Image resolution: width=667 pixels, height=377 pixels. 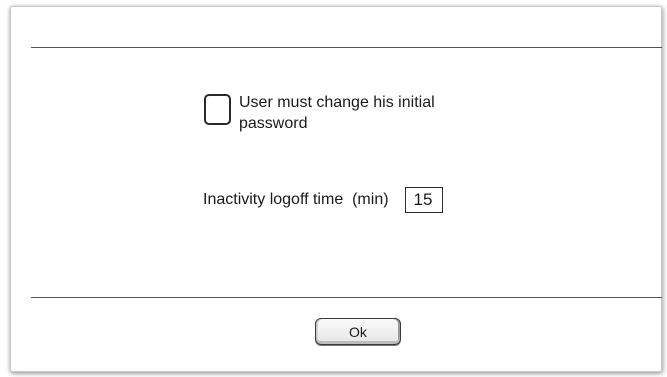 I want to click on ok-button: Ok, so click(x=358, y=331).